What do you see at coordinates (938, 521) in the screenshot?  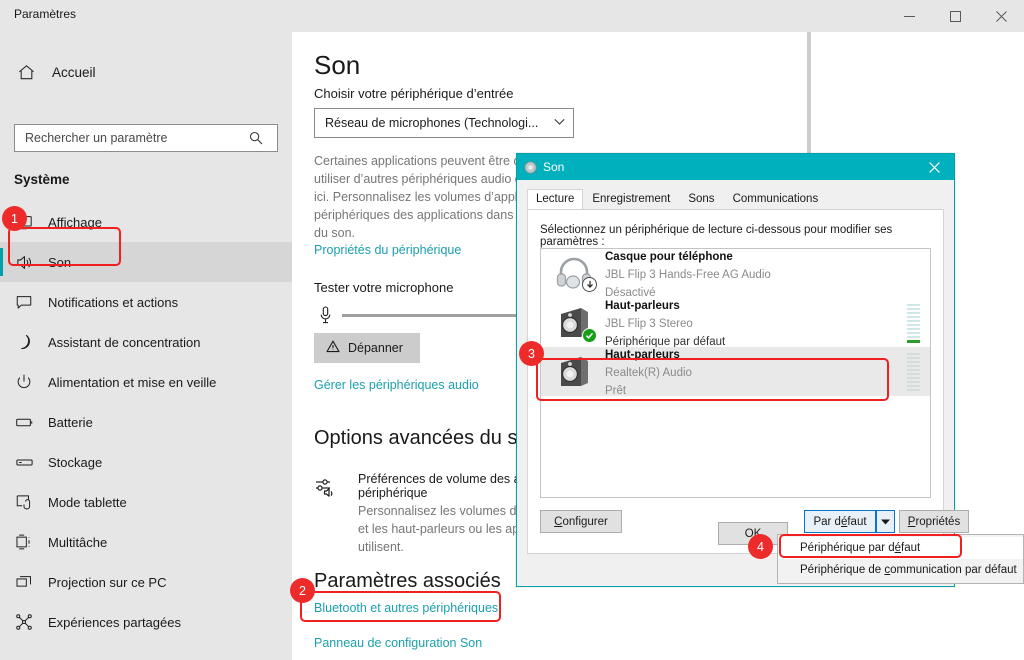 I see `properties-label: ropriétés` at bounding box center [938, 521].